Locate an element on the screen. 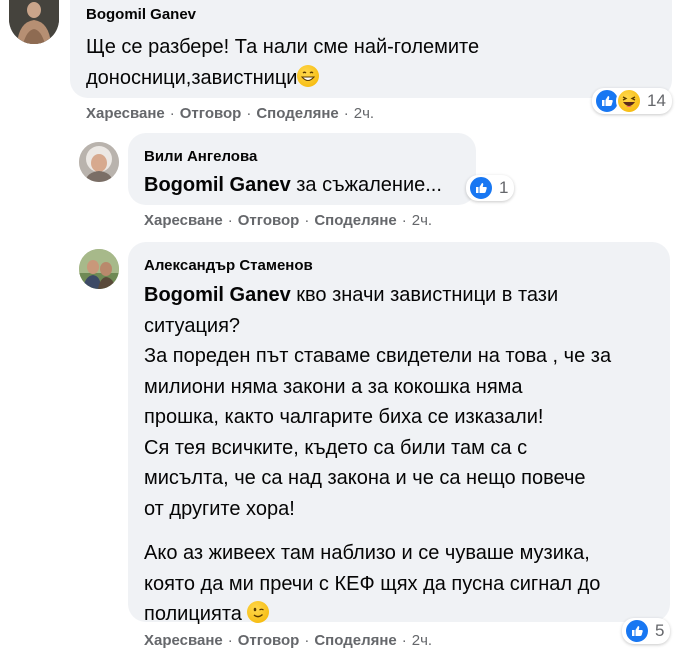 Image resolution: width=681 pixels, height=649 pixels. reaction-count: 14 is located at coordinates (656, 100).